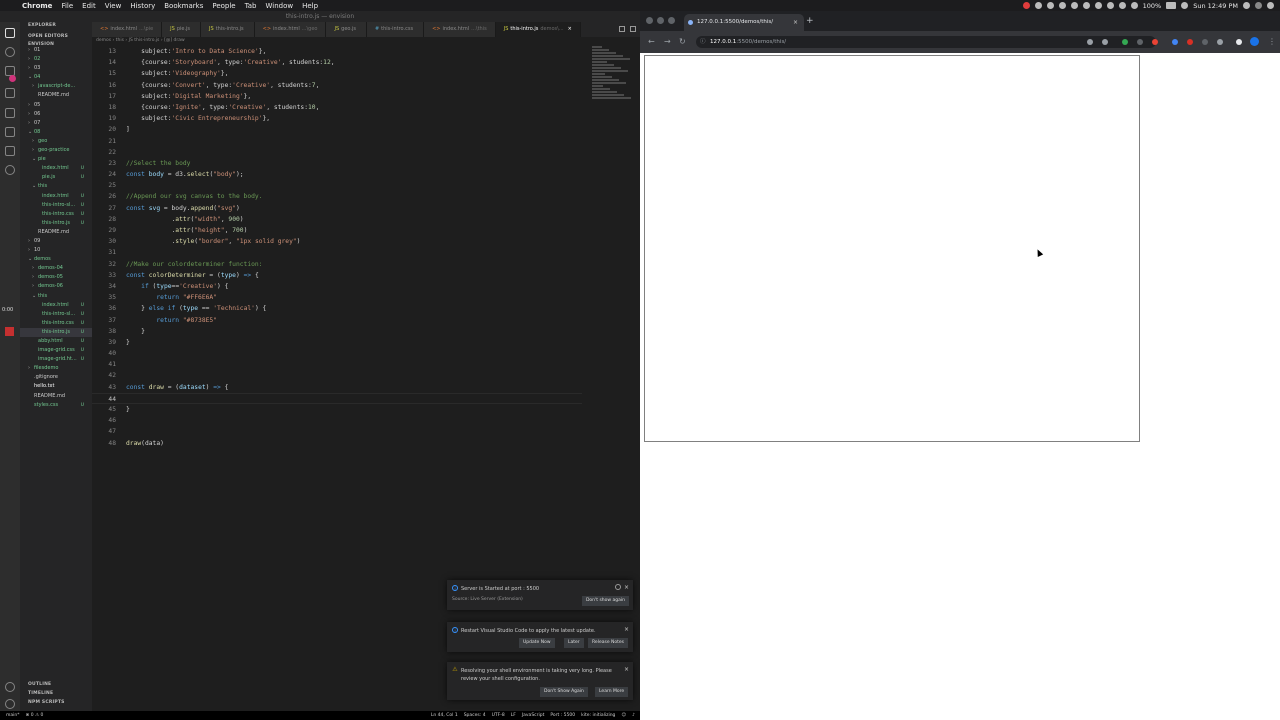 The width and height of the screenshot is (1280, 720). What do you see at coordinates (337, 286) in the screenshot?
I see `code-line: 34 if (type=='Creative') {` at bounding box center [337, 286].